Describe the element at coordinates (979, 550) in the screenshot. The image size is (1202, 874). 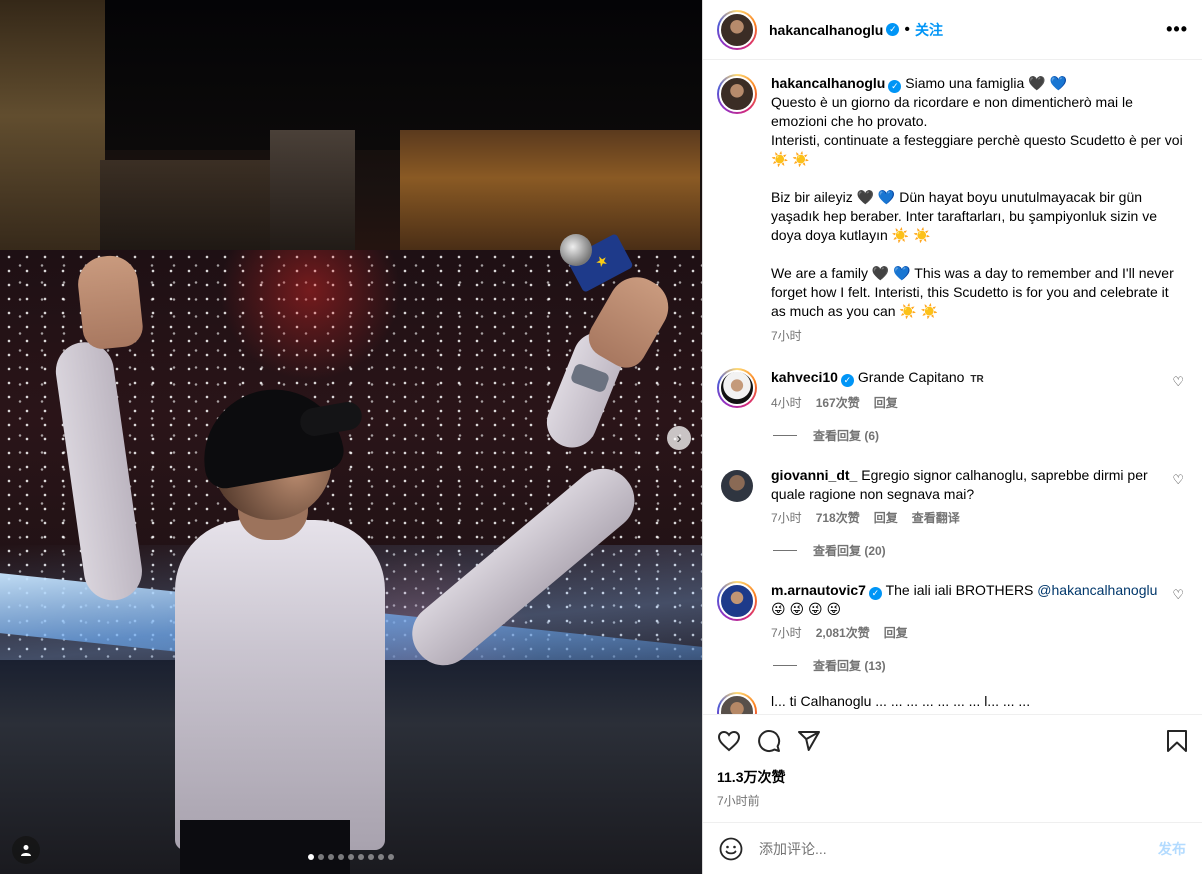
I see `view-replies-button: 查看回复 (20)` at that location.